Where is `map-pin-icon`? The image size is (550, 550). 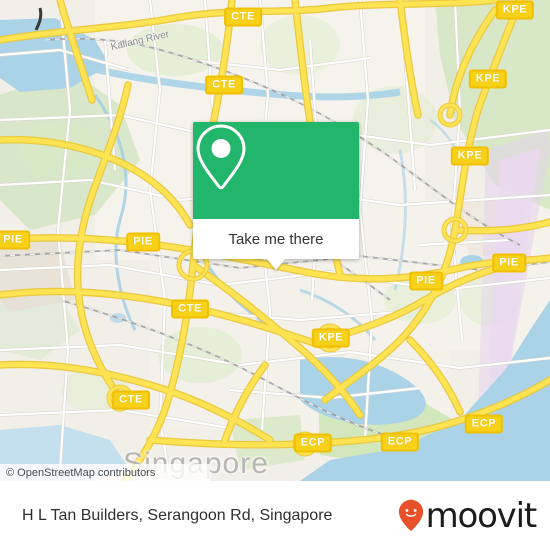
map-pin-icon is located at coordinates (221, 157).